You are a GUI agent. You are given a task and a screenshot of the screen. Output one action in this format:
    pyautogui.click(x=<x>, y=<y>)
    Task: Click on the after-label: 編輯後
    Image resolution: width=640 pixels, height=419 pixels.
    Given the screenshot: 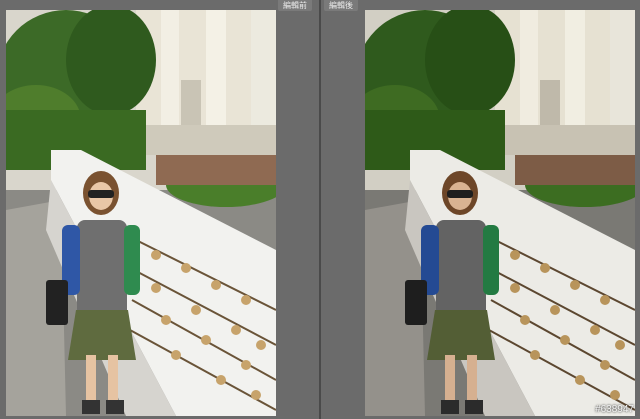 What is the action you would take?
    pyautogui.click(x=341, y=5)
    